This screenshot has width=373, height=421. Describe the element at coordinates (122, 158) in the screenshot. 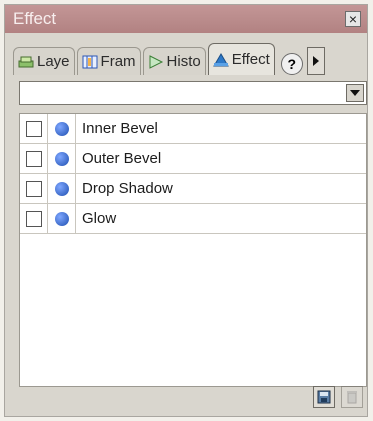

I see `effect-name: Outer Bevel` at that location.